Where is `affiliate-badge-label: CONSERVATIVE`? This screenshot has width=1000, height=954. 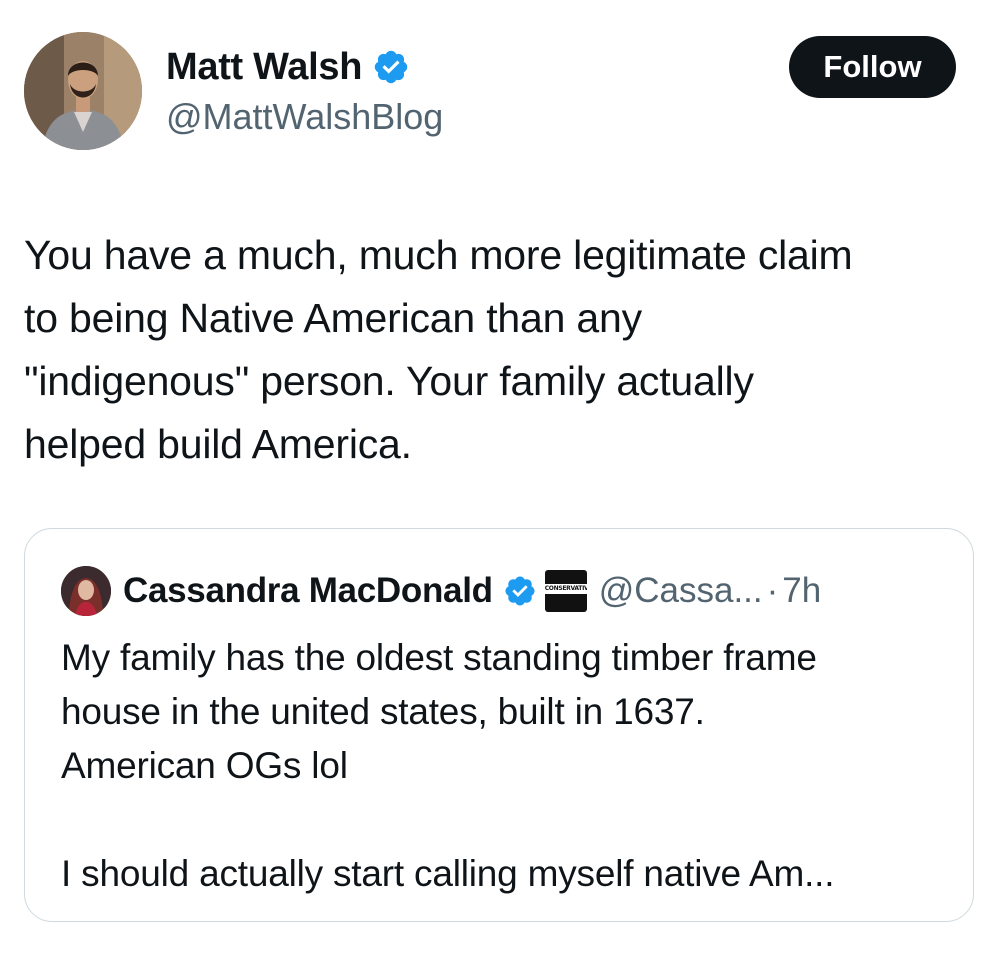
affiliate-badge-label: CONSERVATIVE is located at coordinates (565, 589).